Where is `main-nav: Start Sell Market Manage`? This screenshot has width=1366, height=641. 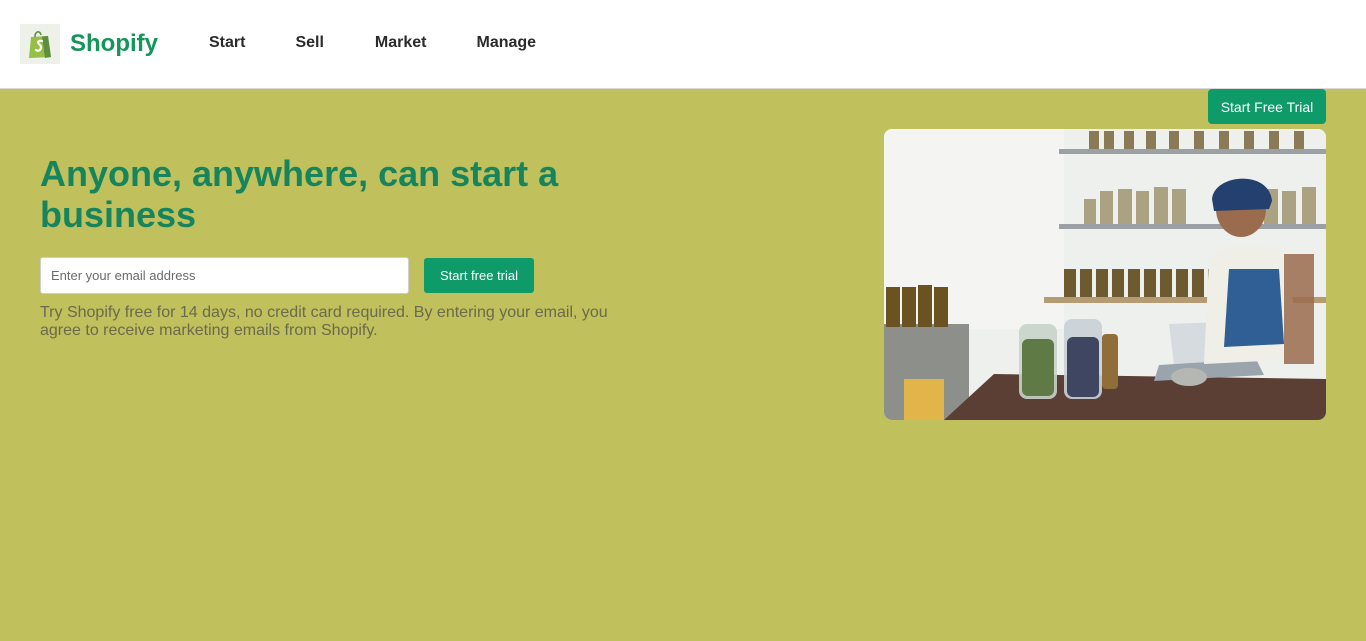 main-nav: Start Sell Market Manage is located at coordinates (397, 43).